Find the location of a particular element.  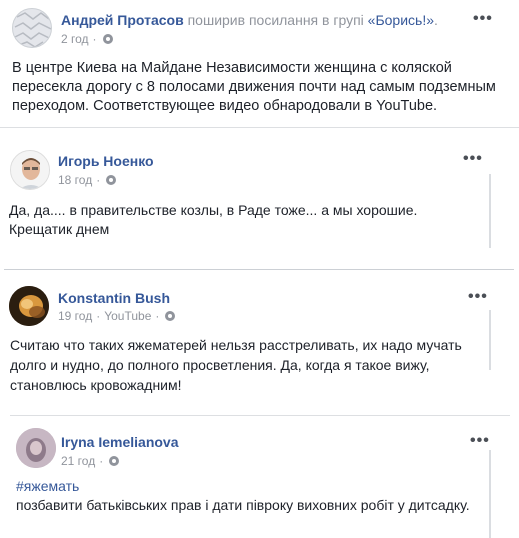

comment-header: Игорь Ноенко is located at coordinates (106, 161).